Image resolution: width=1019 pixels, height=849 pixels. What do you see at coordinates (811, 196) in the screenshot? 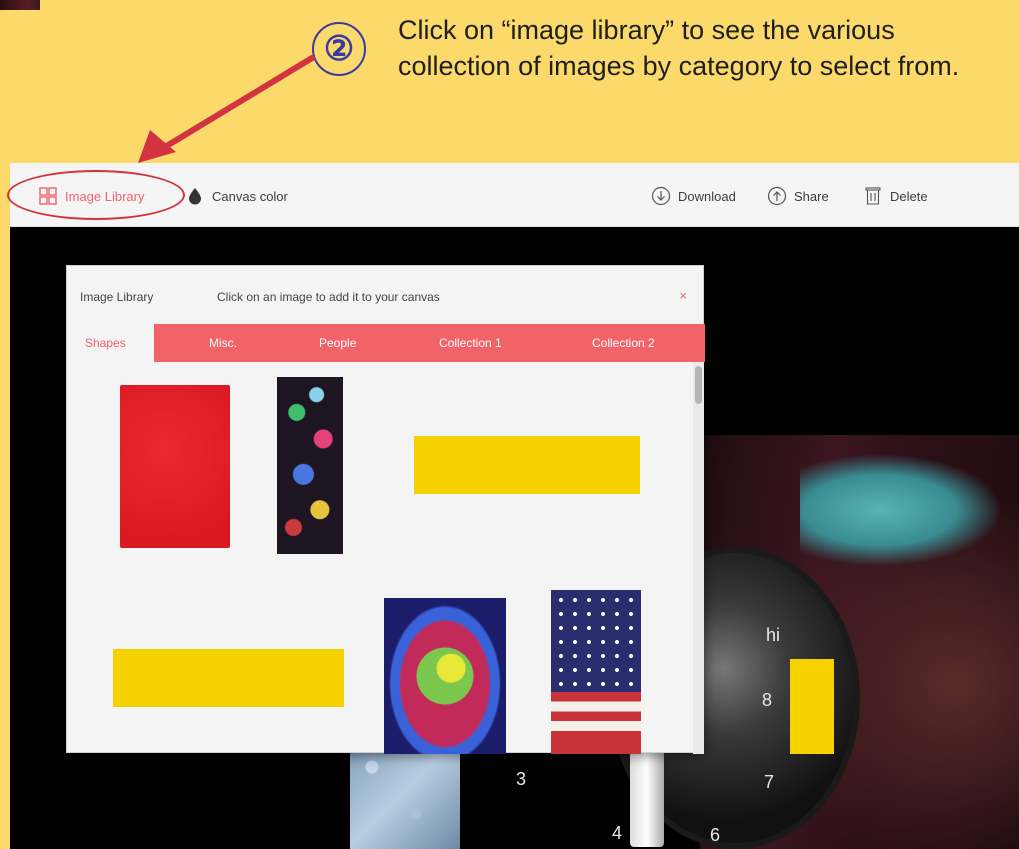
I see `share-label: Share` at bounding box center [811, 196].